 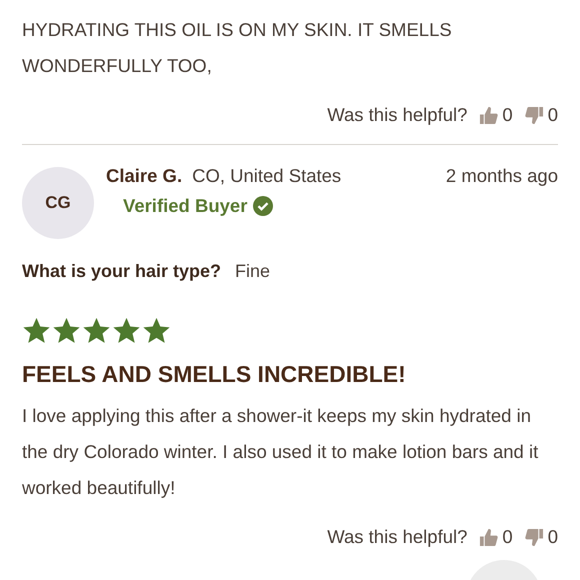 What do you see at coordinates (237, 48) in the screenshot?
I see `review-text: HYDRATING THIS OIL IS ON MY SKIN. IT SMELLS WONDERFULLY TOO,` at bounding box center [237, 48].